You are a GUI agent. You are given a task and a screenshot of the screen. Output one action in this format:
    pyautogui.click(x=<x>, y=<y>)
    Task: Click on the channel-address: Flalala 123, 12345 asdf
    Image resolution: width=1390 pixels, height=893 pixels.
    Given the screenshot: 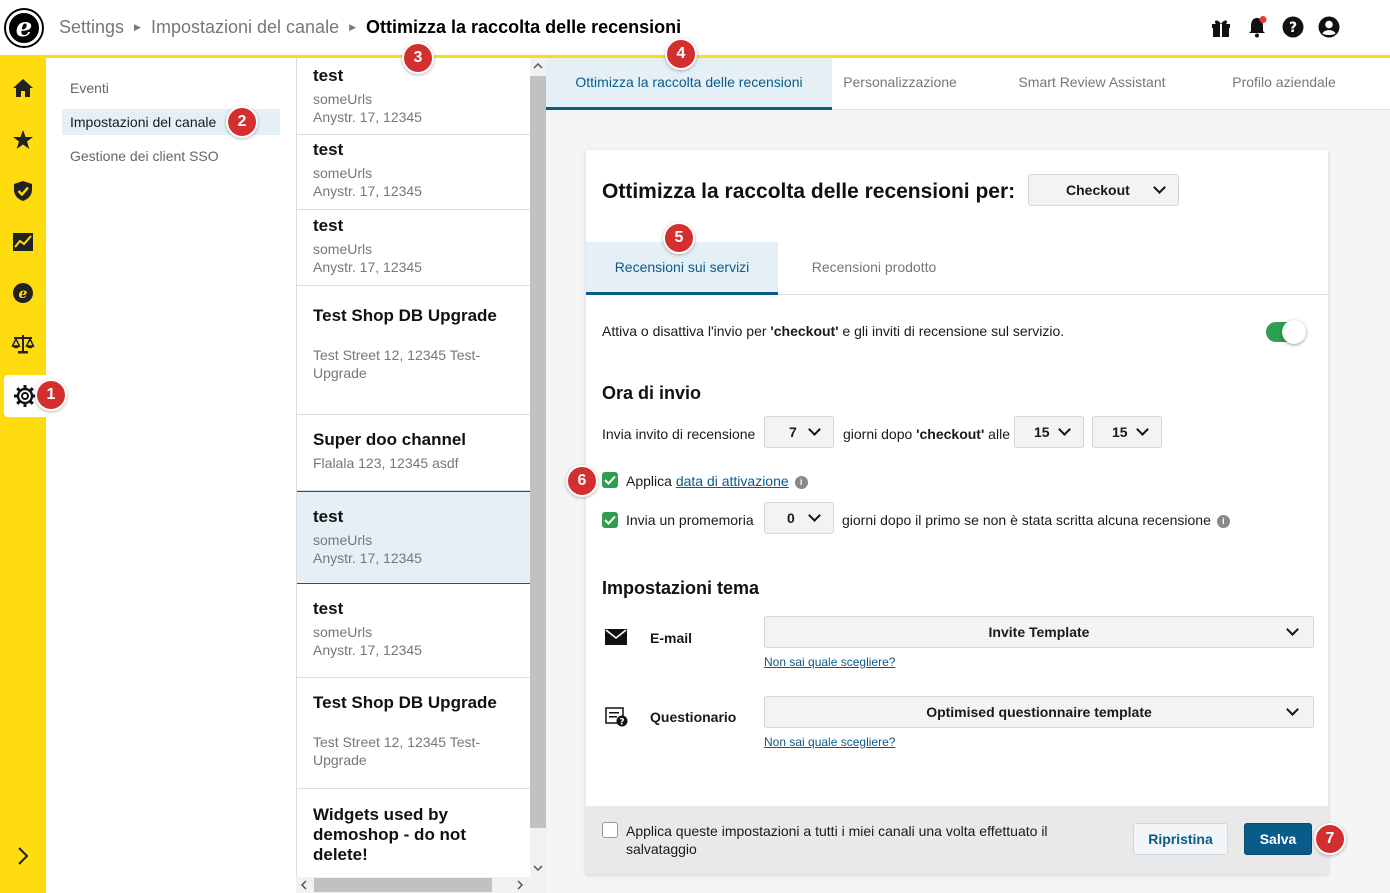 What is the action you would take?
    pyautogui.click(x=386, y=463)
    